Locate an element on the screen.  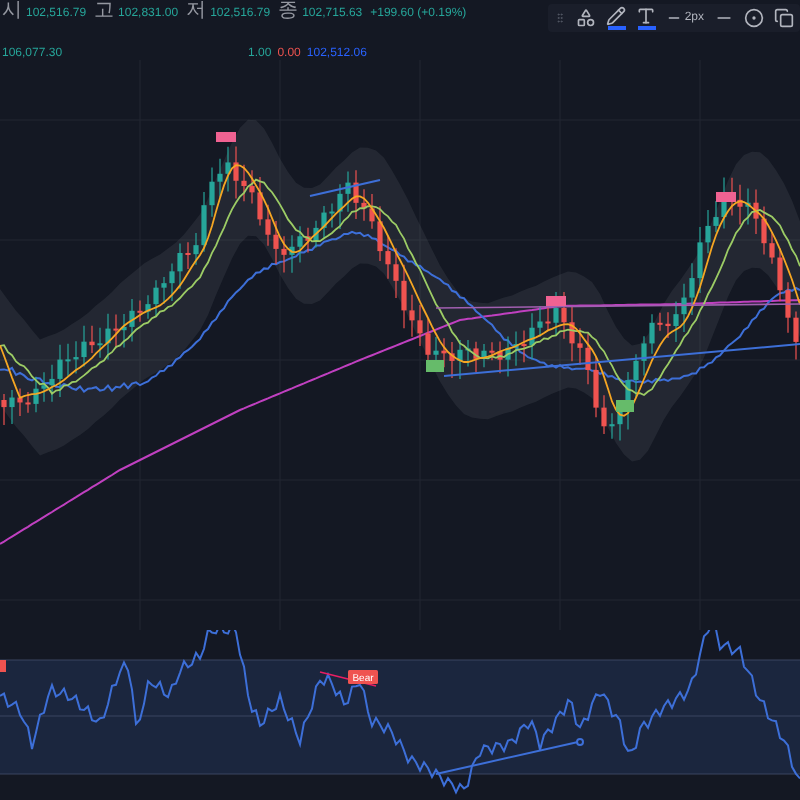
legend-label: 고 is located at coordinates (104, 12).